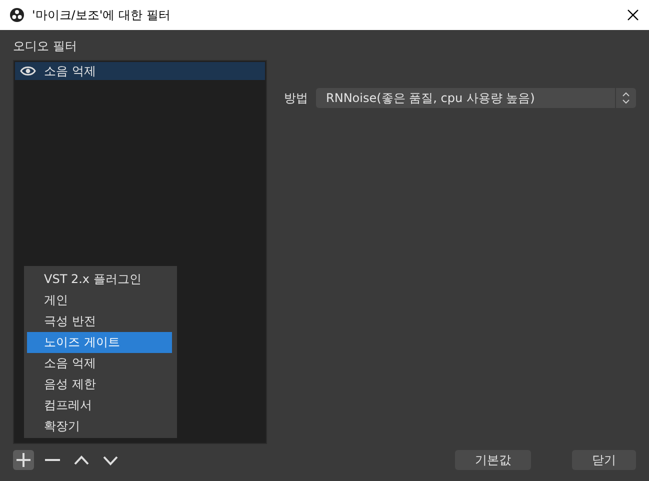 Image resolution: width=649 pixels, height=481 pixels. Describe the element at coordinates (28, 71) in the screenshot. I see `eye-icon` at that location.